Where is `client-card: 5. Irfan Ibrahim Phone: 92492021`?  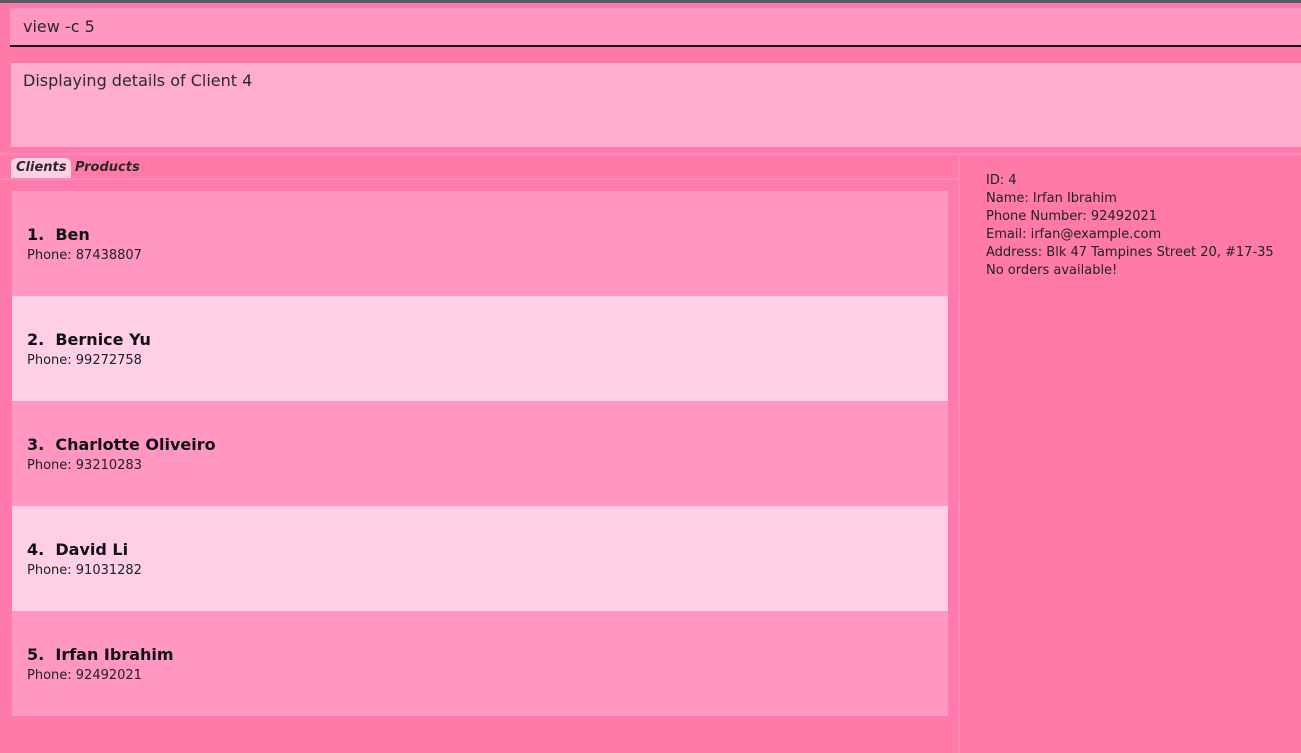 client-card: 5. Irfan Ibrahim Phone: 92492021 is located at coordinates (480, 663).